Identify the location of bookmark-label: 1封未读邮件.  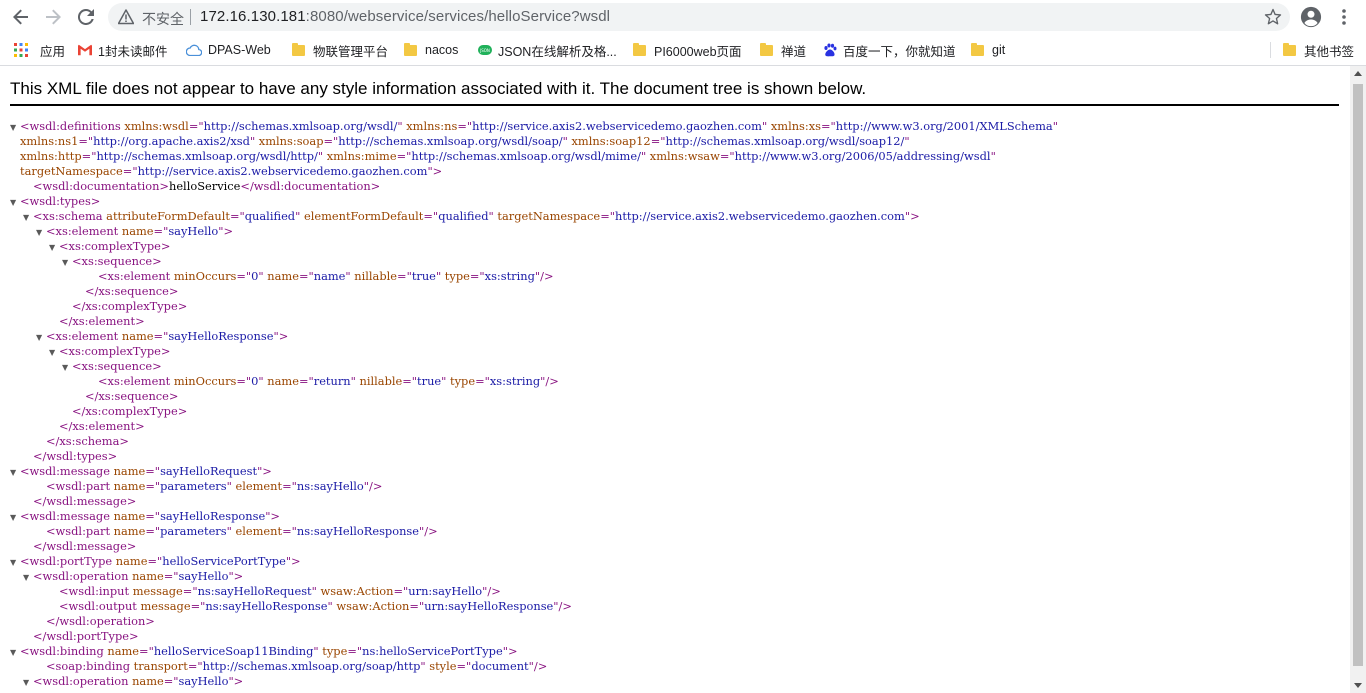
(133, 51).